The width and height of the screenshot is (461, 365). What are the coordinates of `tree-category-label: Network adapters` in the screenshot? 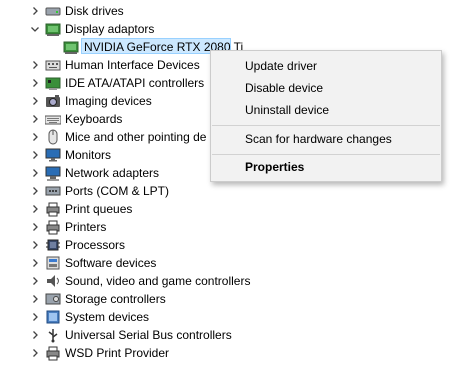 It's located at (112, 173).